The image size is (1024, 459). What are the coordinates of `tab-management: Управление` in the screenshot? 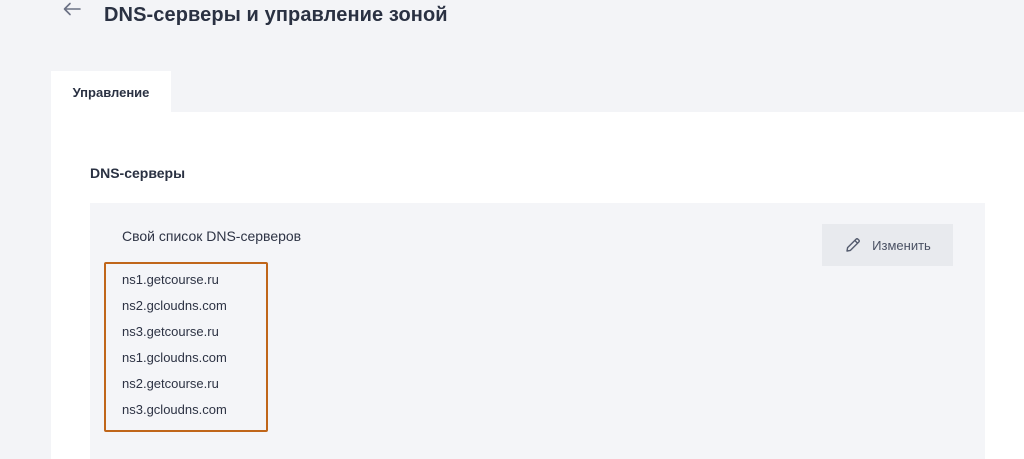 It's located at (111, 91).